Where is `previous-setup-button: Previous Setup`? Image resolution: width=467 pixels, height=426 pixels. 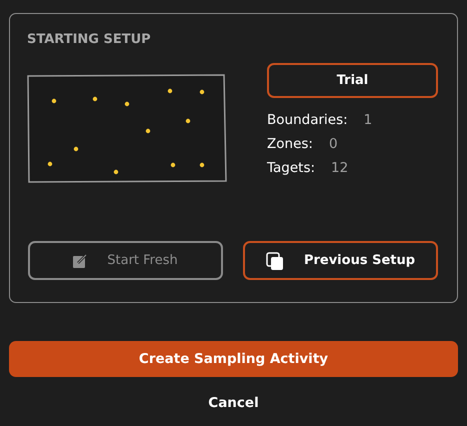
previous-setup-button: Previous Setup is located at coordinates (340, 260).